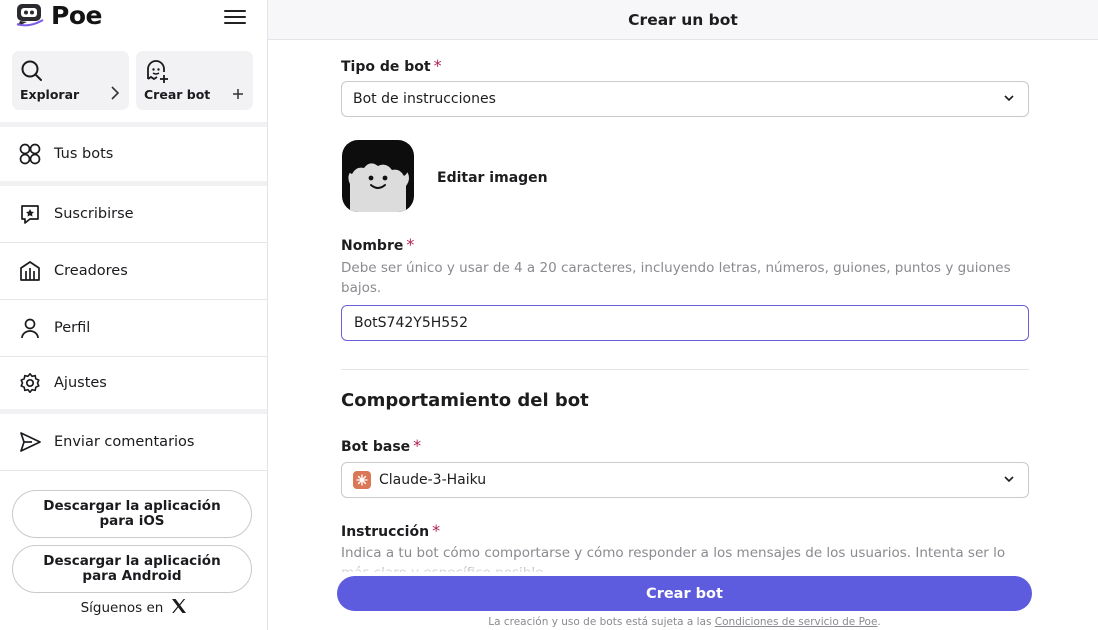  Describe the element at coordinates (433, 480) in the screenshot. I see `base-bot-value: Claude-3-Haiku` at that location.